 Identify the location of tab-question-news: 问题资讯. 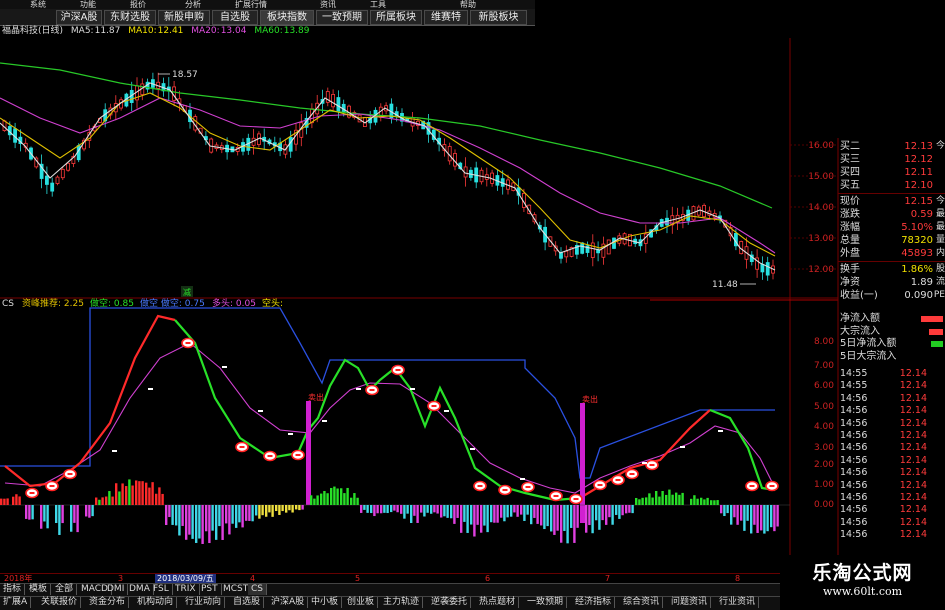
(690, 602).